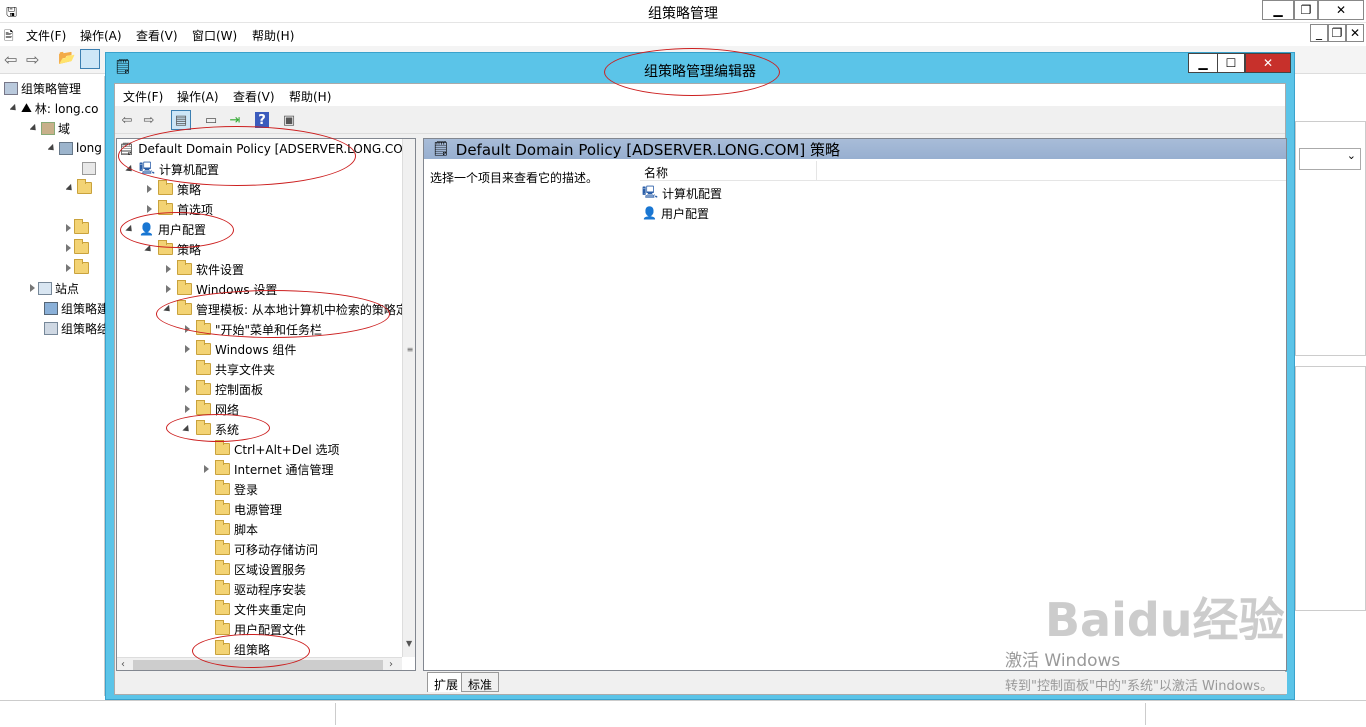 The image size is (1366, 727). What do you see at coordinates (198, 96) in the screenshot?
I see `editor-menu-action: 操作(A)` at bounding box center [198, 96].